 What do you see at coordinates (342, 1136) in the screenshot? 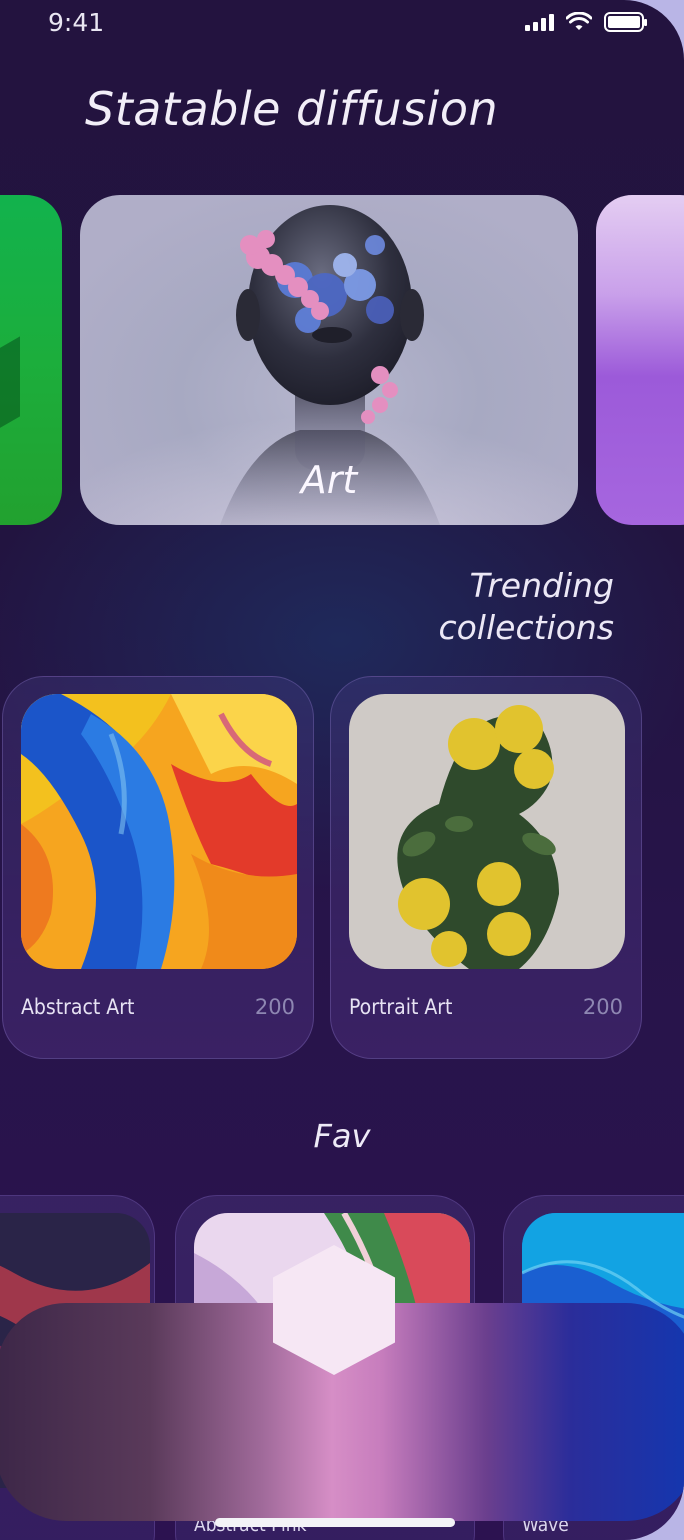
I see `fav-title: Fav` at bounding box center [342, 1136].